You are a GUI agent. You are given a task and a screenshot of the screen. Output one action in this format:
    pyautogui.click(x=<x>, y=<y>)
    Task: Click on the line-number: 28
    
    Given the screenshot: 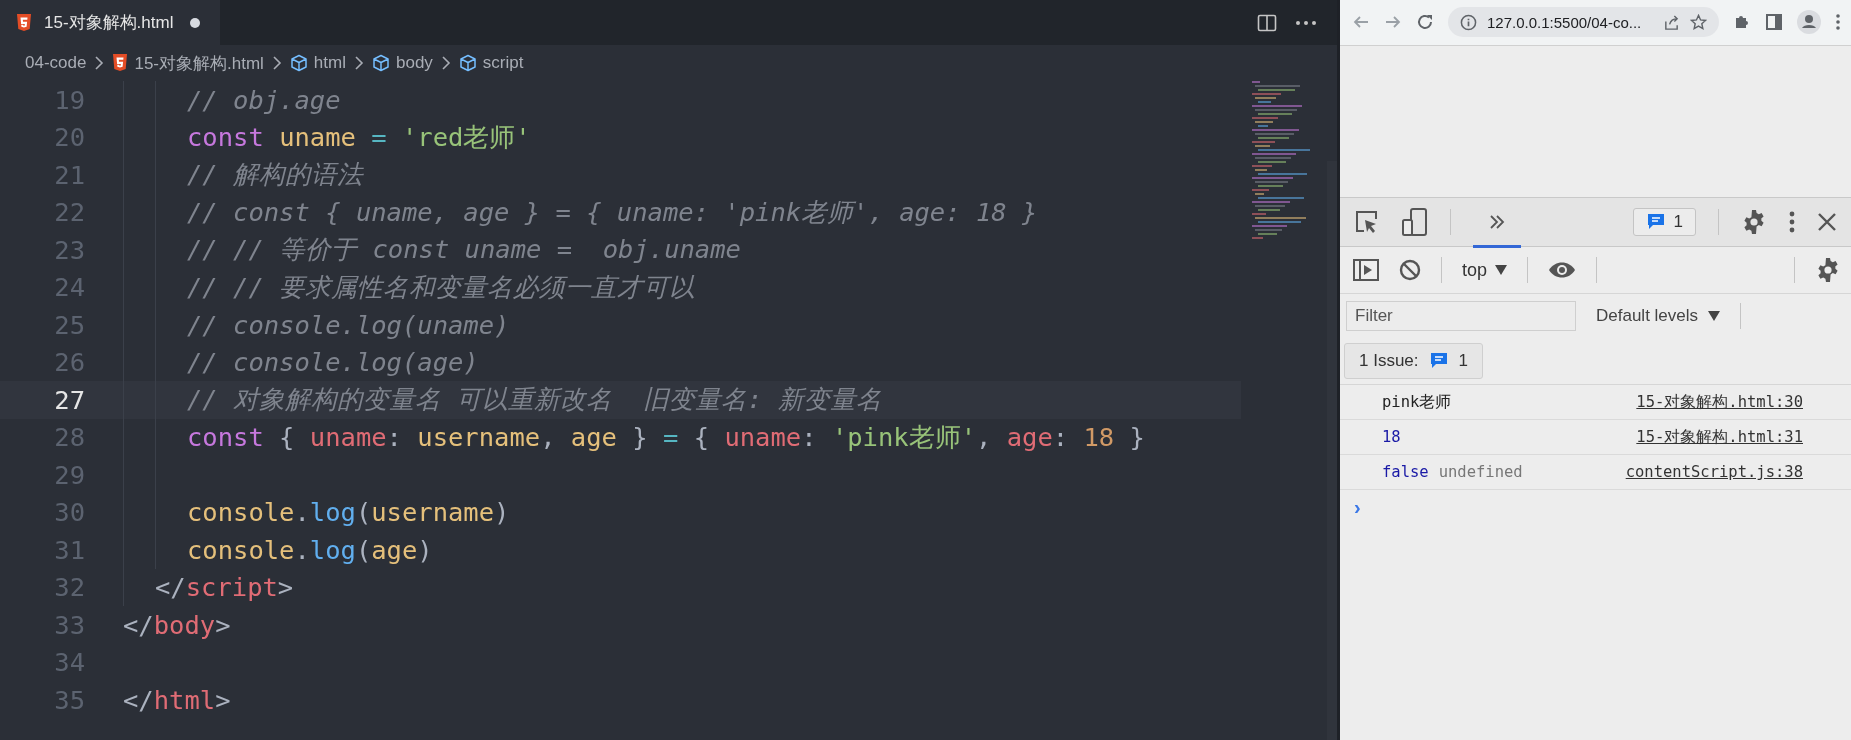 What is the action you would take?
    pyautogui.click(x=69, y=437)
    